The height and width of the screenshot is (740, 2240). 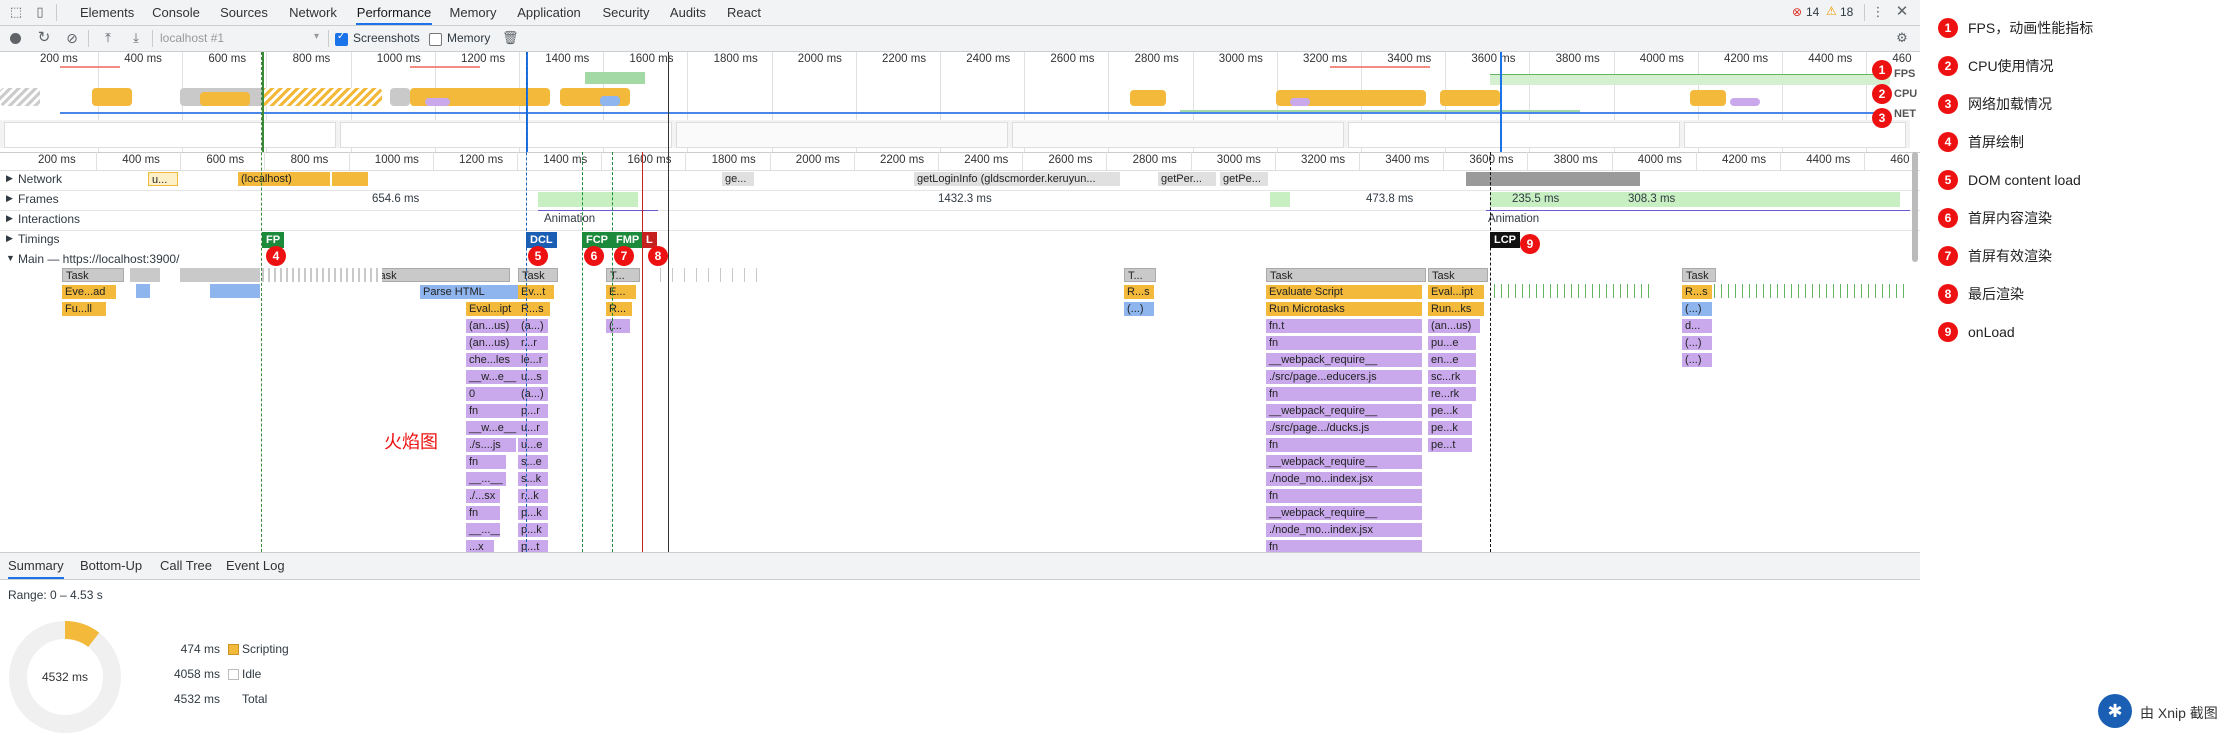 What do you see at coordinates (494, 394) in the screenshot?
I see `flame-frame: 0` at bounding box center [494, 394].